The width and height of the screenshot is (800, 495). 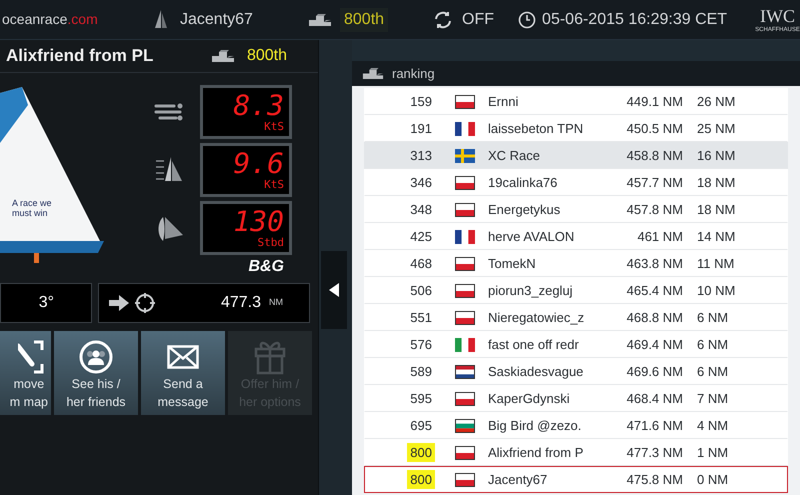 I want to click on gap-cell-text: 11 NM, so click(x=715, y=263).